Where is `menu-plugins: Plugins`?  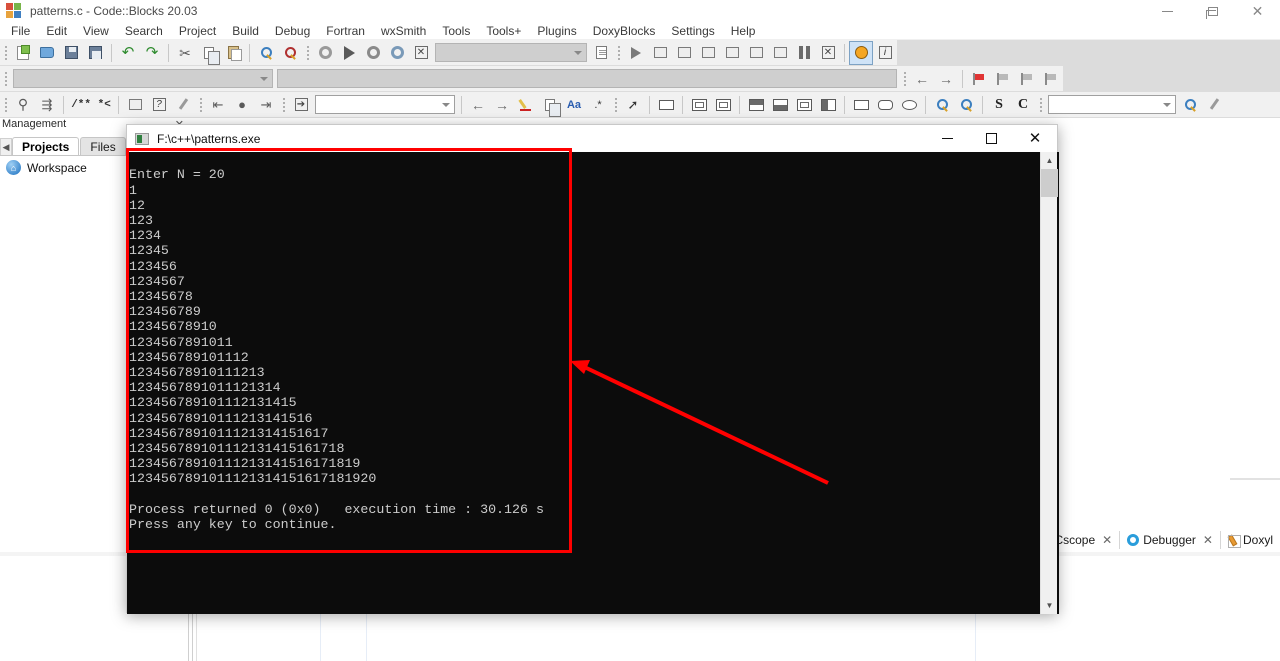 menu-plugins: Plugins is located at coordinates (556, 31).